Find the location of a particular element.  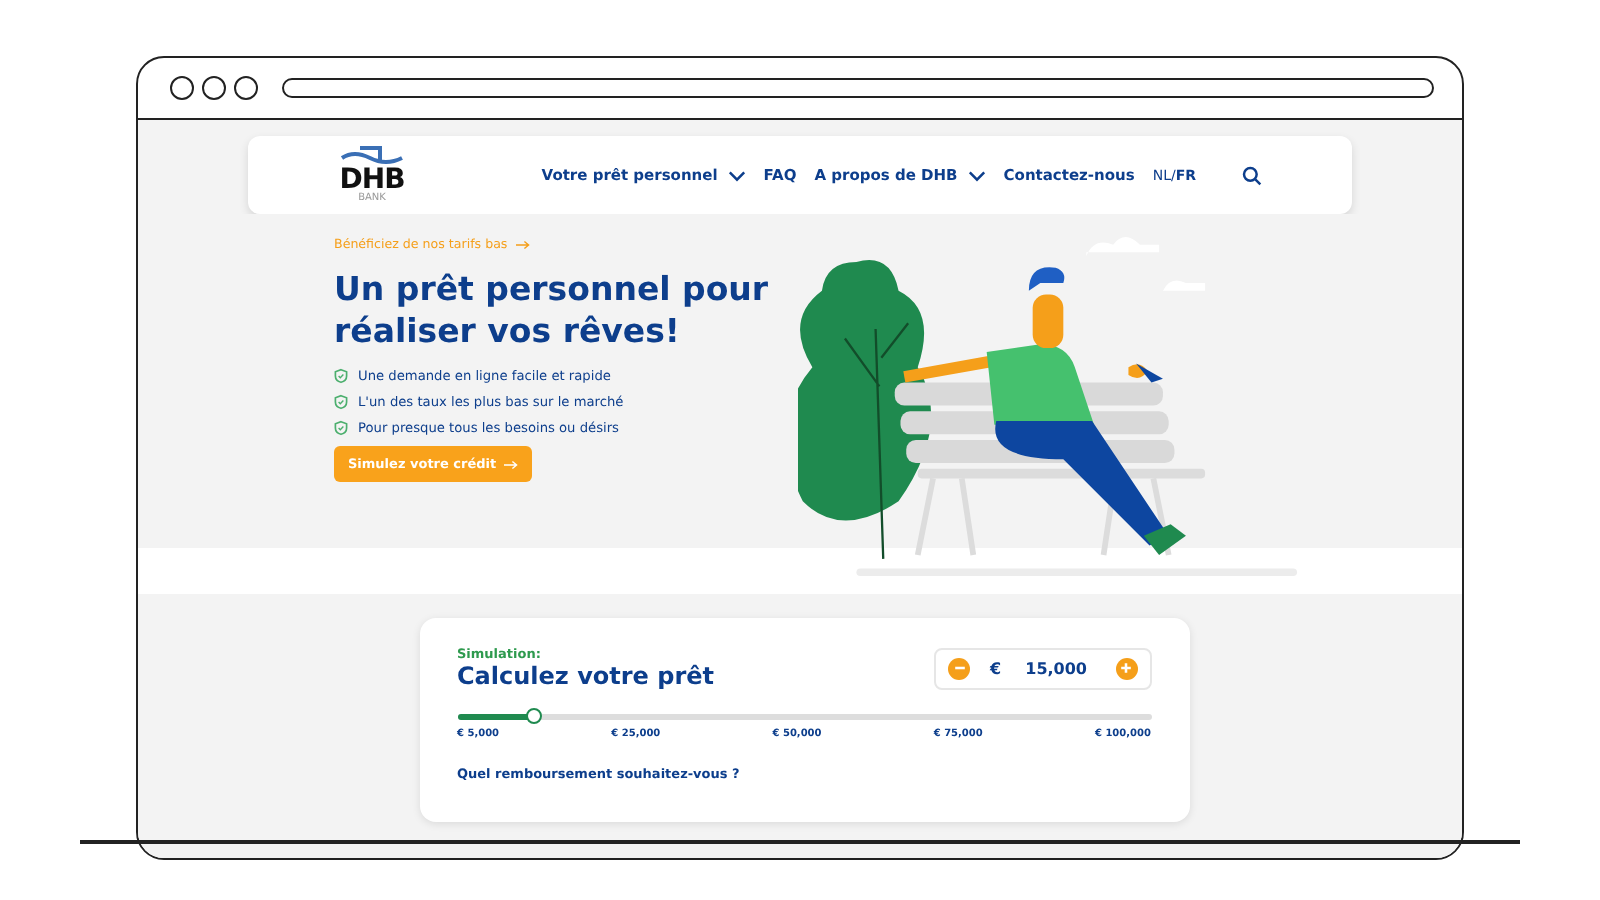

amount-slider is located at coordinates (804, 717).